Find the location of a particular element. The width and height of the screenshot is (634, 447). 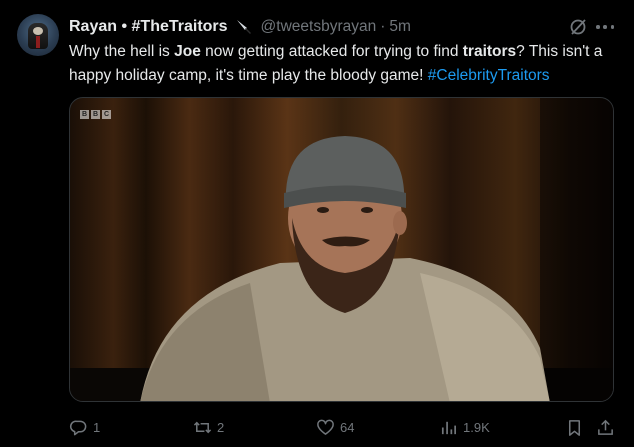

views-button: 1.9K is located at coordinates (464, 427).